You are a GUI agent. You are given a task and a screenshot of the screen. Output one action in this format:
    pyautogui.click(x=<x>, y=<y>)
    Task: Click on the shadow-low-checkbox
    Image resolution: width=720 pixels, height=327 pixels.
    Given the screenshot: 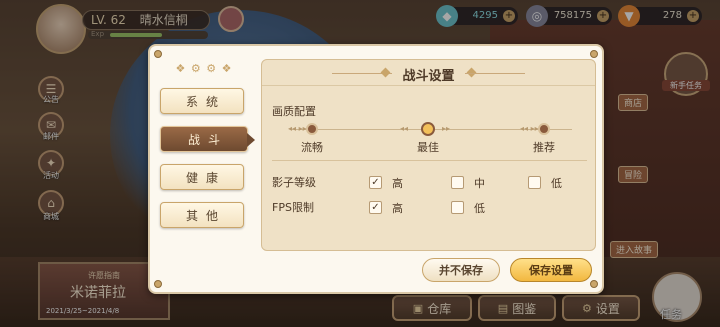 What is the action you would take?
    pyautogui.click(x=534, y=182)
    